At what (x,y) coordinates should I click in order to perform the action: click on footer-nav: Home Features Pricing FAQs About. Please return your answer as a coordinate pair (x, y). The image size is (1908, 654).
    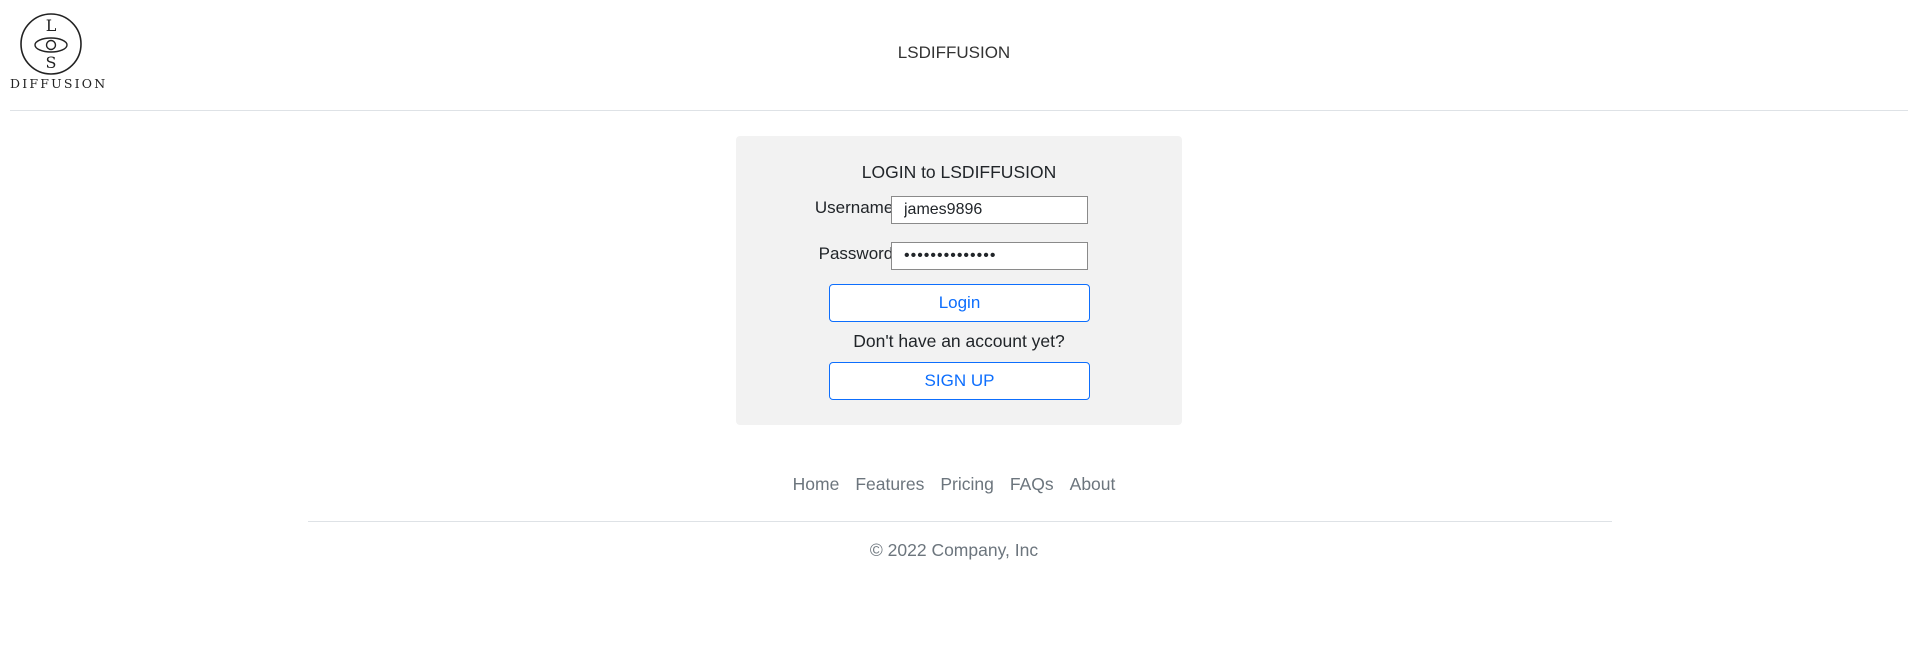
    Looking at the image, I should click on (954, 484).